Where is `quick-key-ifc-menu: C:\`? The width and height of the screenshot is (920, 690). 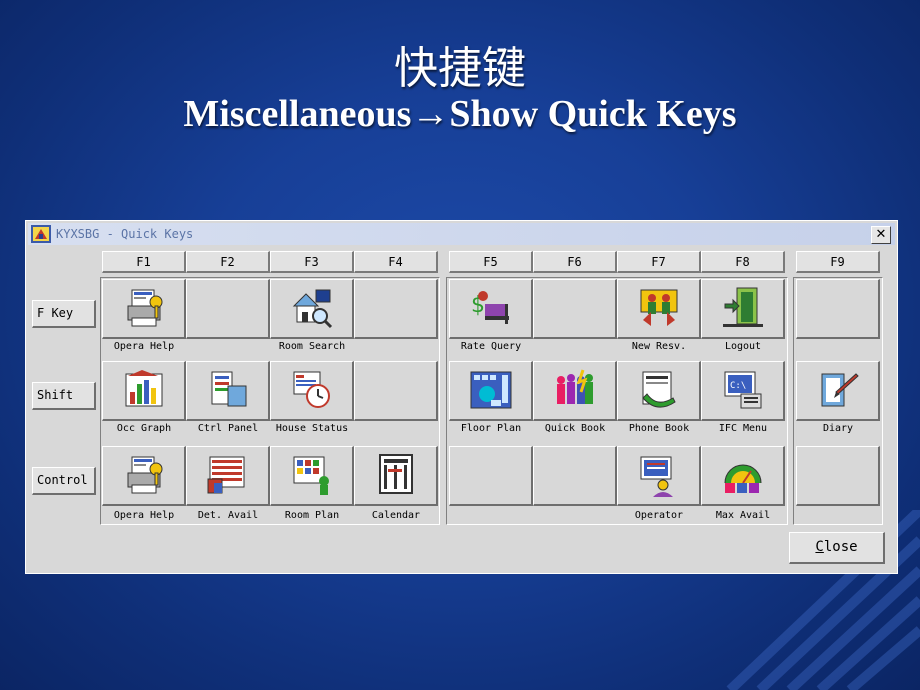 quick-key-ifc-menu: C:\ is located at coordinates (743, 391).